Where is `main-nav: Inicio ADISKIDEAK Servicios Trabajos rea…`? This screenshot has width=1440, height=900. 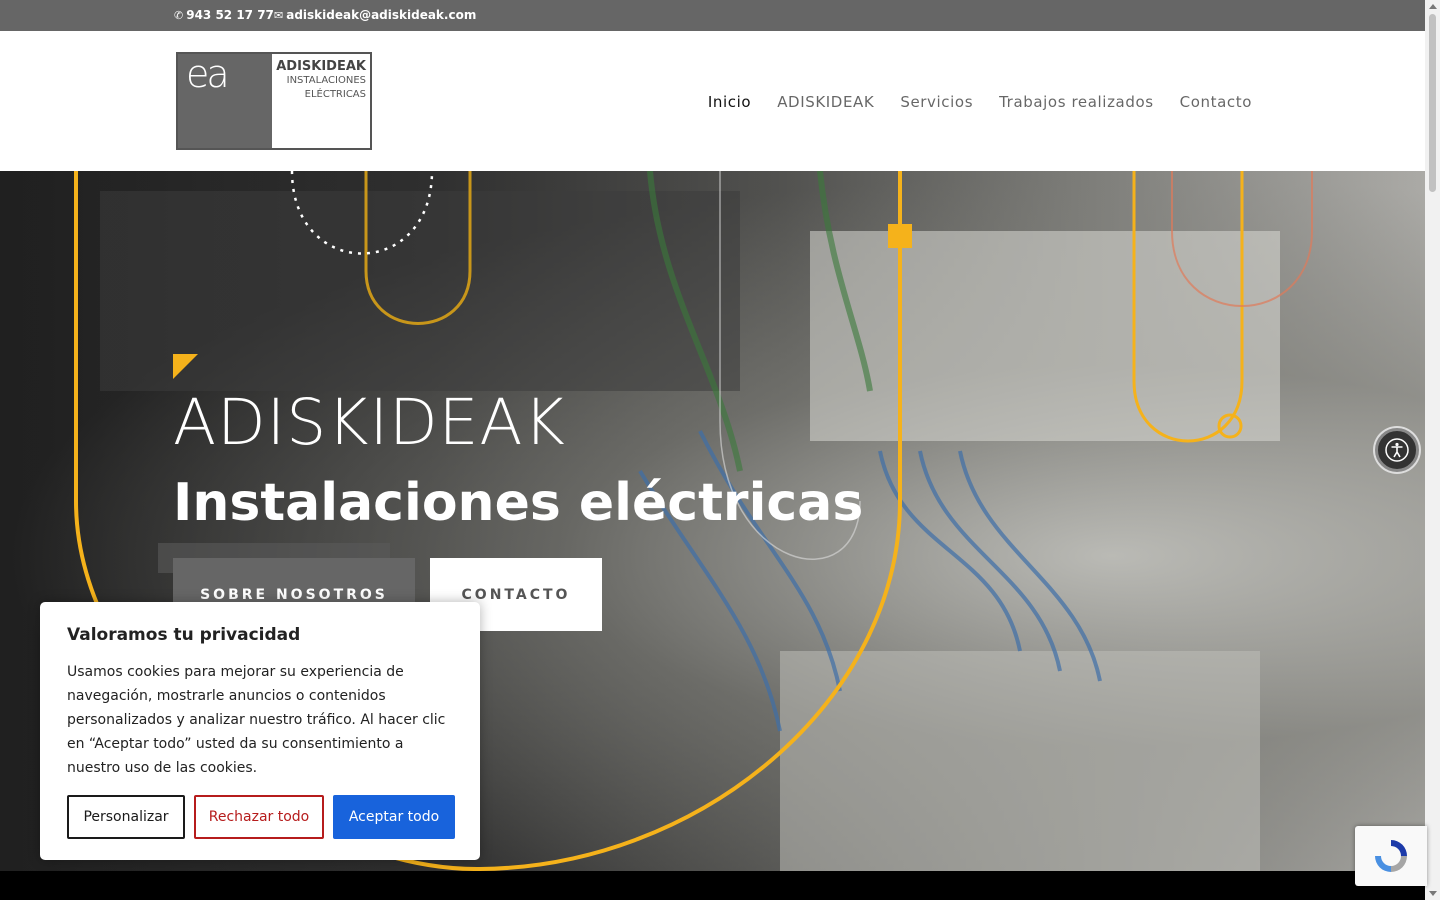
main-nav: Inicio ADISKIDEAK Servicios Trabajos rea… is located at coordinates (980, 102).